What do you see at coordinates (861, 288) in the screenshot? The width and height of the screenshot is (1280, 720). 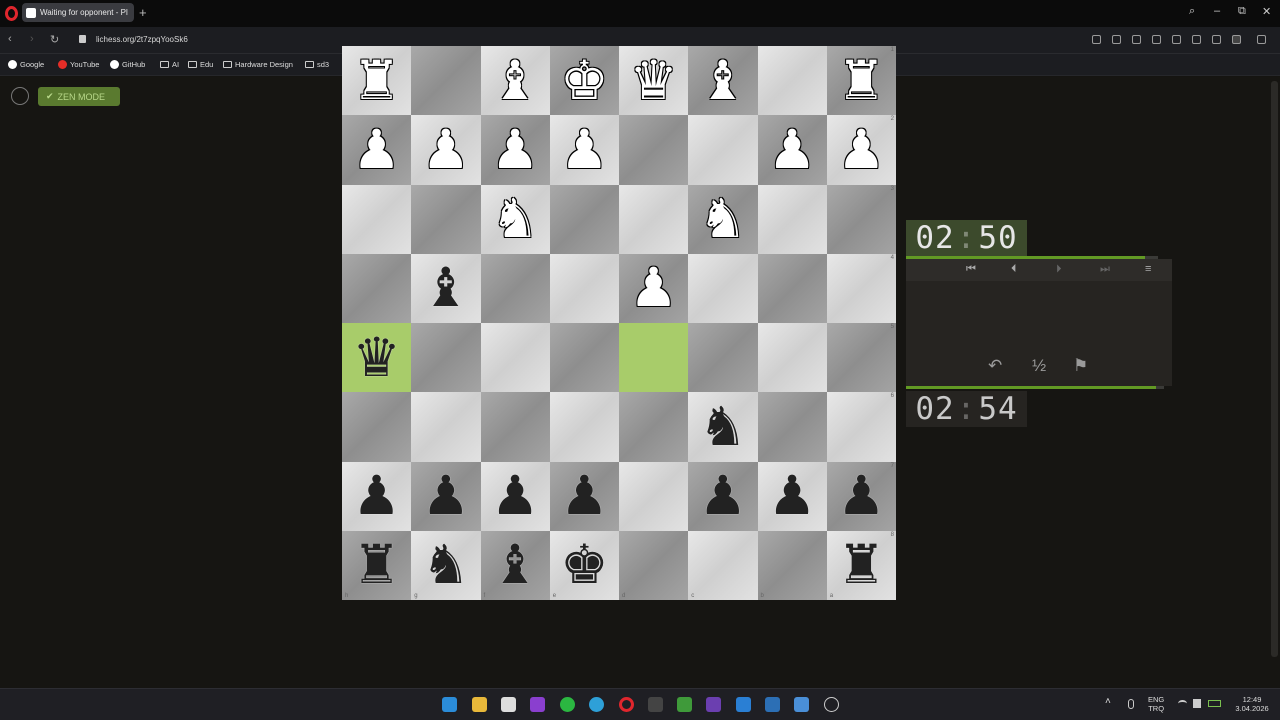 I see `board-square: 4` at bounding box center [861, 288].